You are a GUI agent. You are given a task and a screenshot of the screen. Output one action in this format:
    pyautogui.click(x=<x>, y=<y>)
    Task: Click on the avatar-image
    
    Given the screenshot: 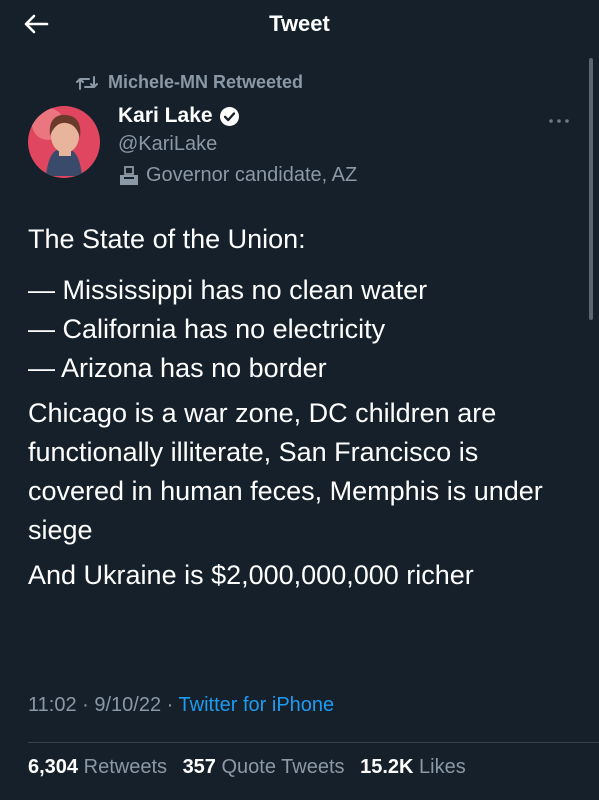 What is the action you would take?
    pyautogui.click(x=64, y=142)
    